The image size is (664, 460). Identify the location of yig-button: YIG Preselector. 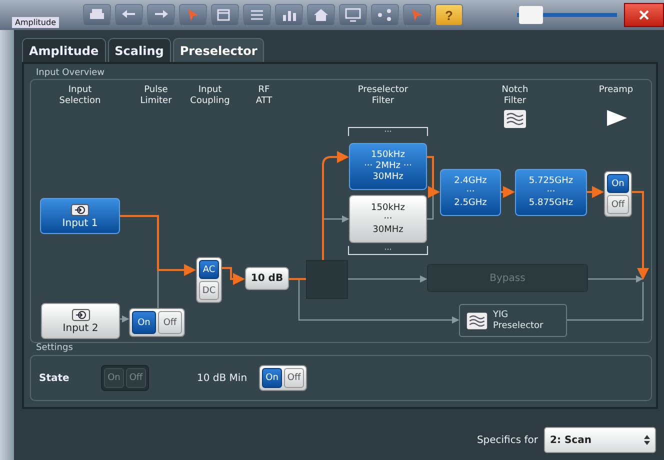
(513, 320).